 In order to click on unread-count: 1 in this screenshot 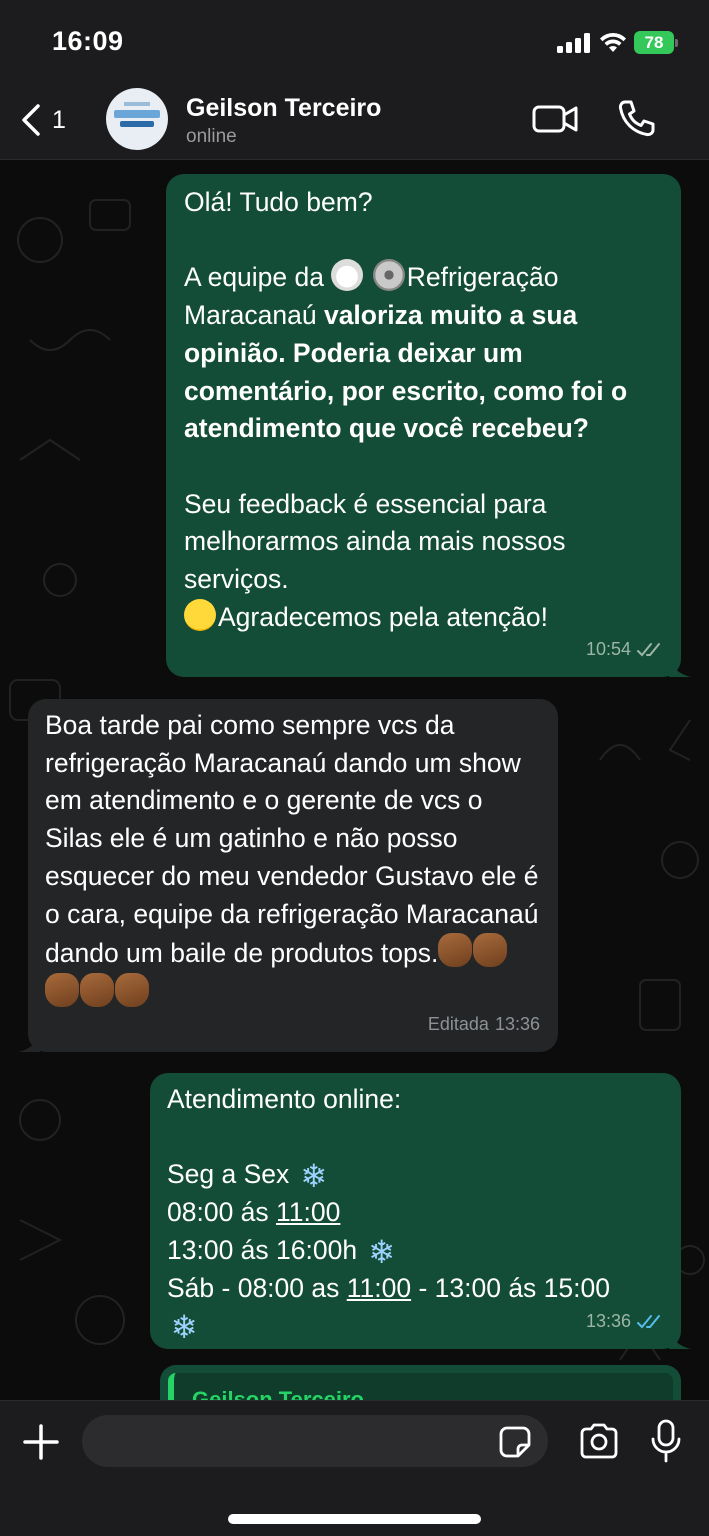, I will do `click(59, 119)`.